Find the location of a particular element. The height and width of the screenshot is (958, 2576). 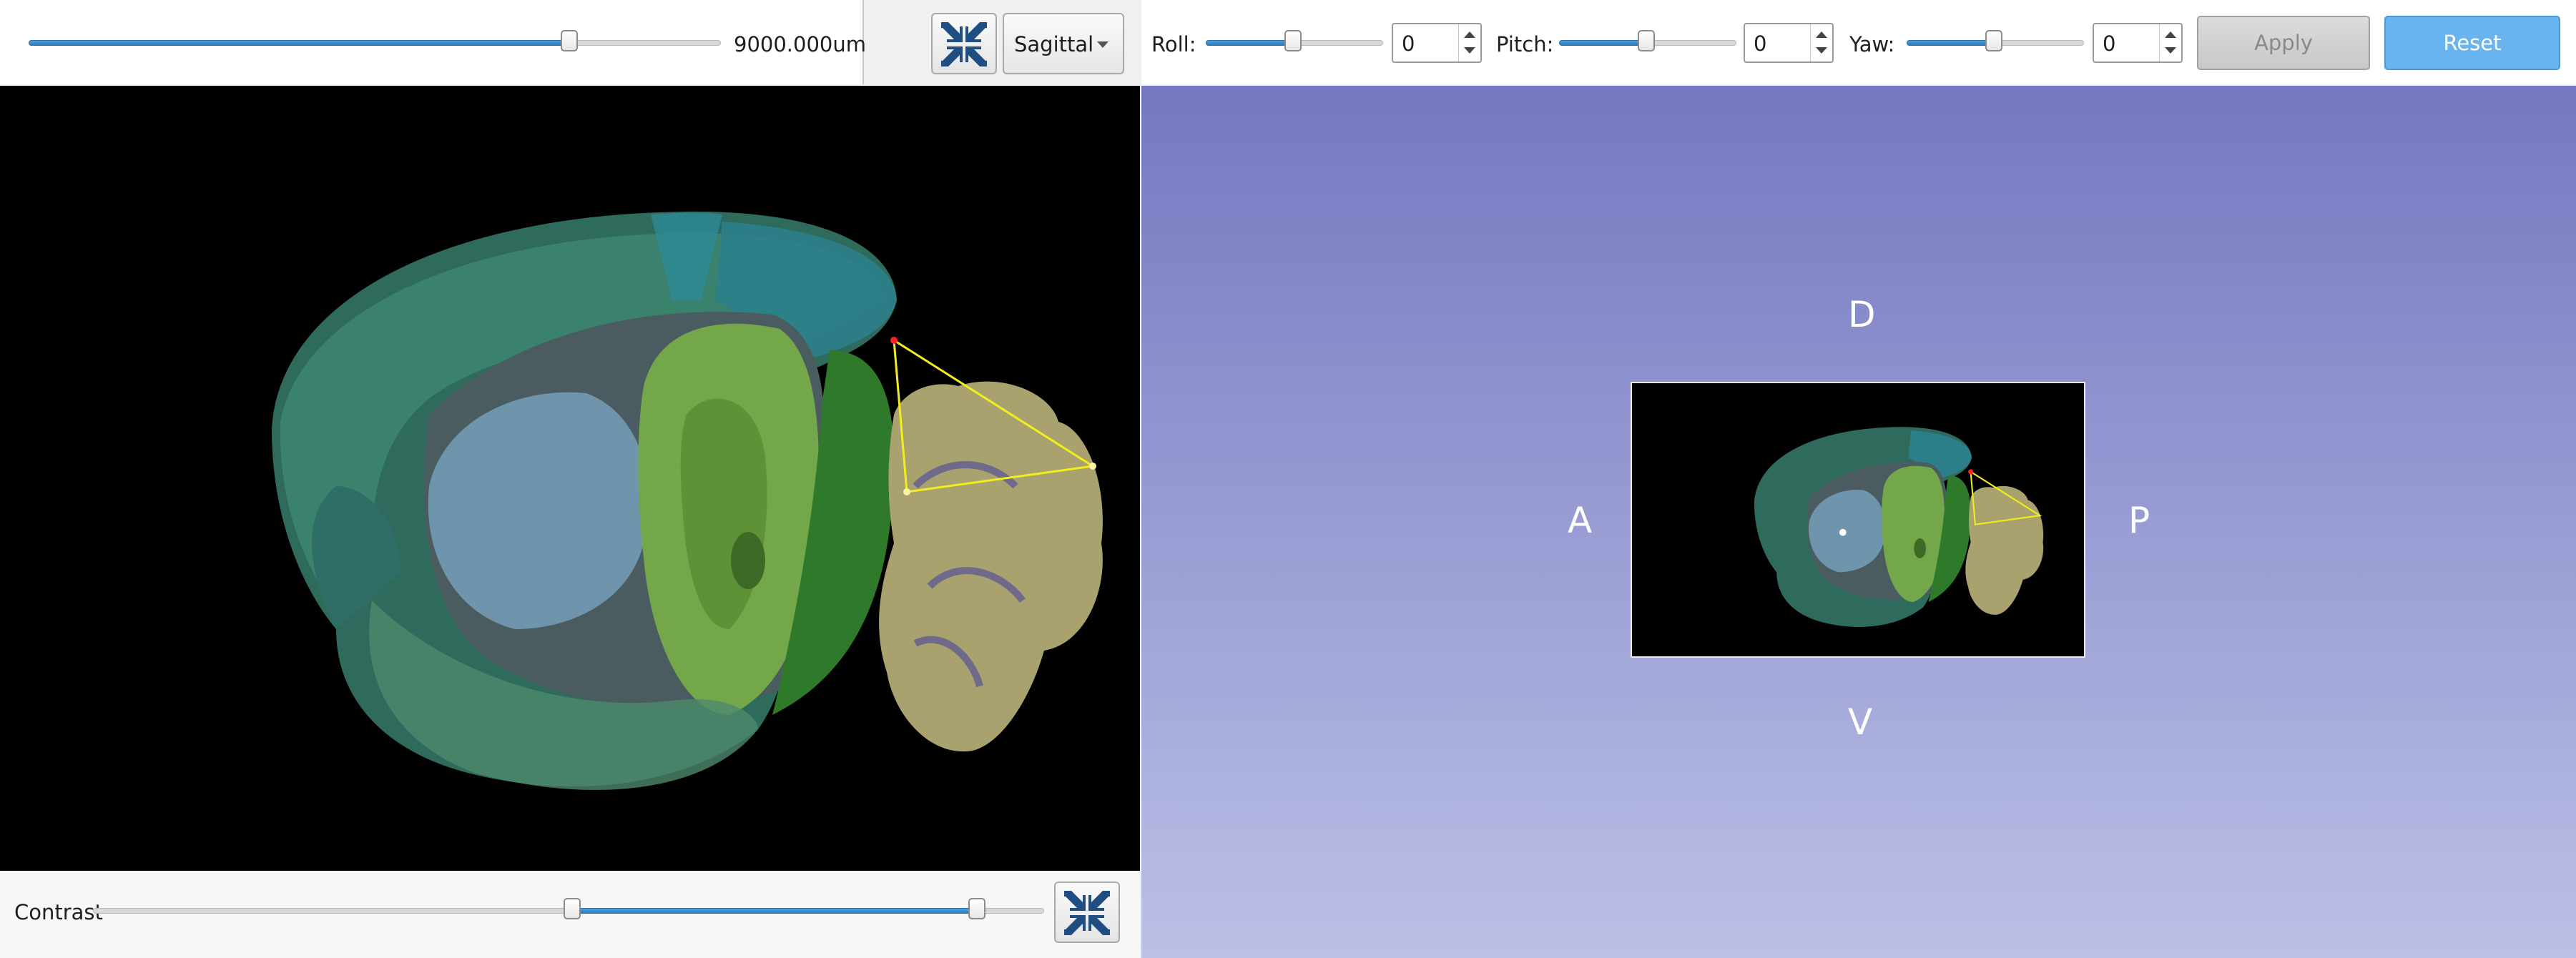

roll-stepper is located at coordinates (1469, 42).